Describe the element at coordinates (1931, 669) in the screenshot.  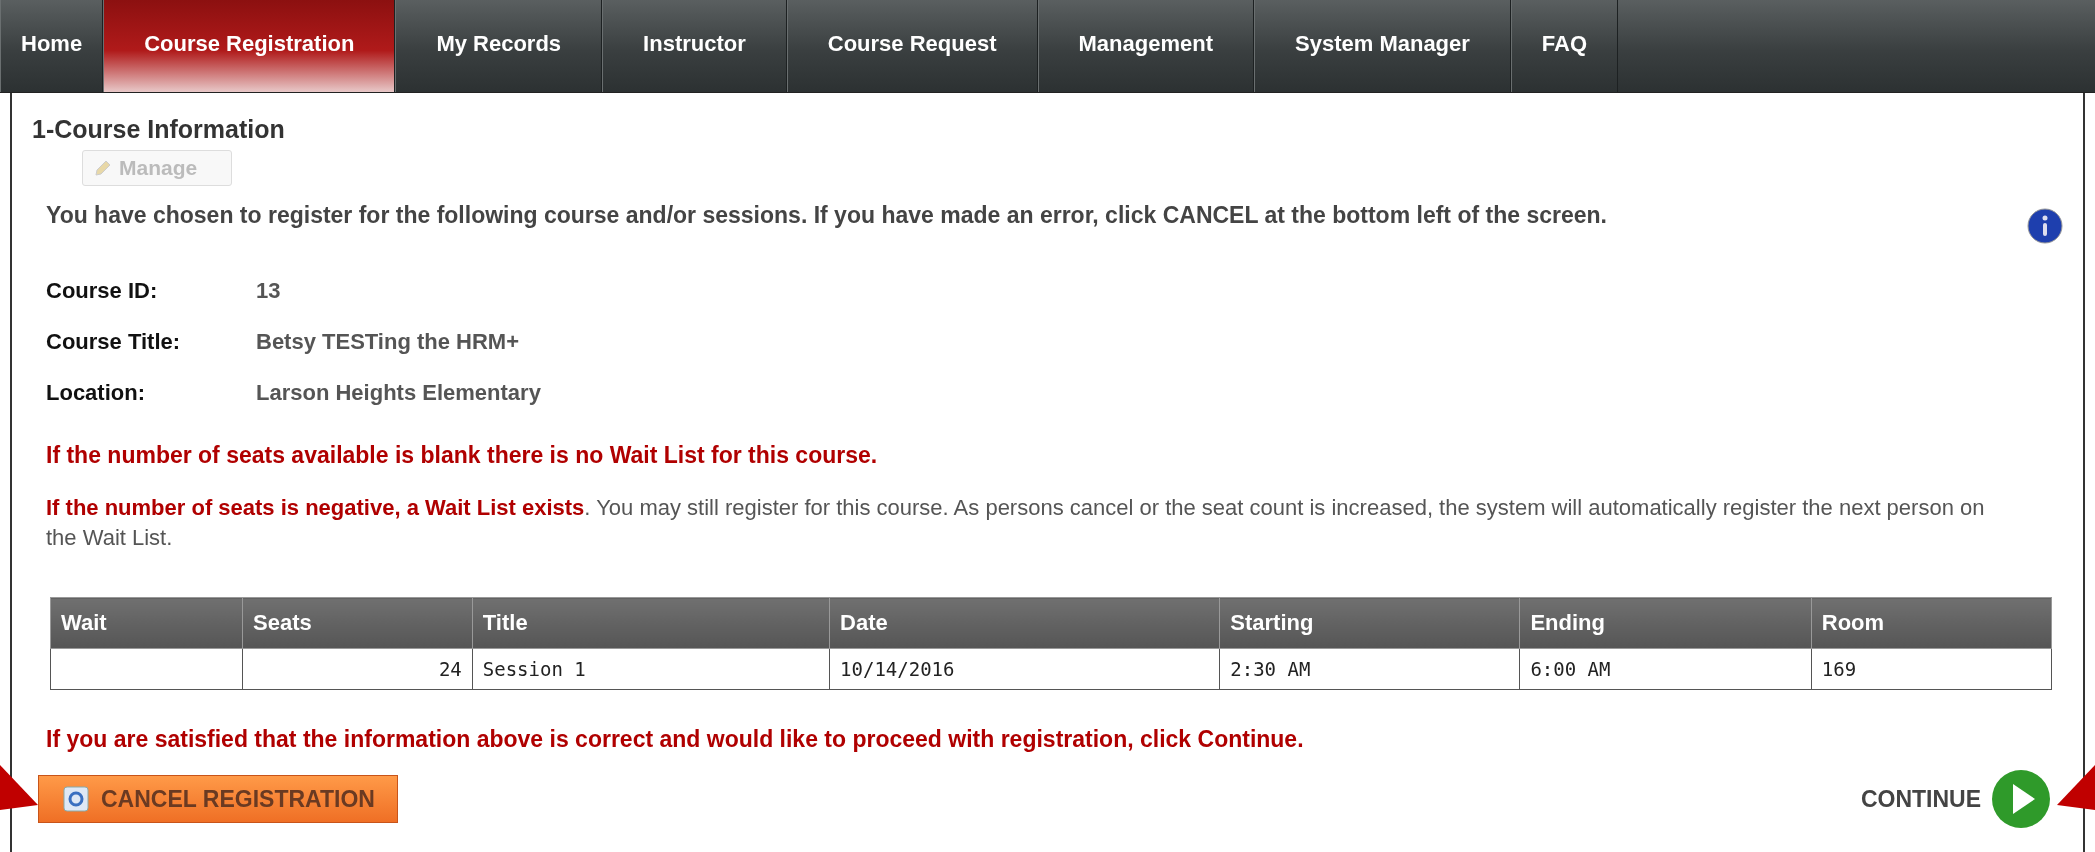
I see `table-cell: 169` at that location.